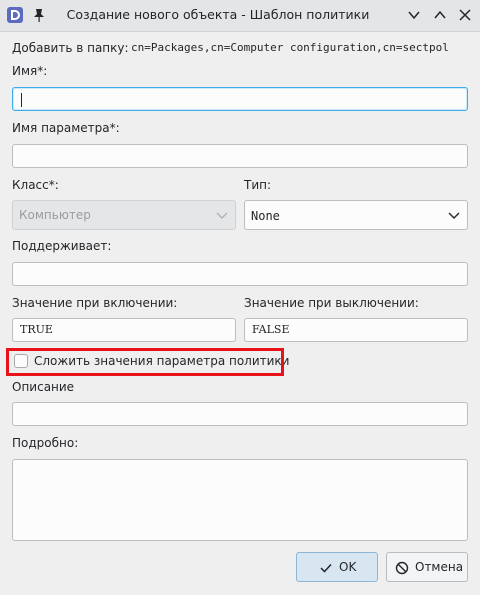 The height and width of the screenshot is (595, 480). Describe the element at coordinates (440, 15) in the screenshot. I see `maximize-icon` at that location.